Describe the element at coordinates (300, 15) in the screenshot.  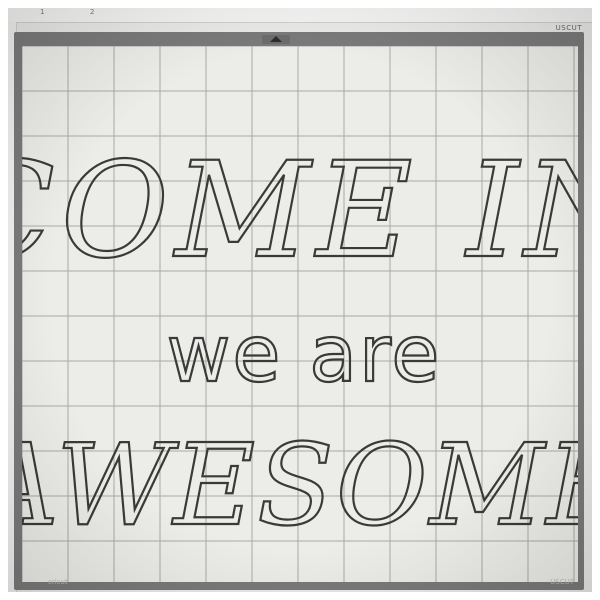
I see `top-ruler: 1 2` at that location.